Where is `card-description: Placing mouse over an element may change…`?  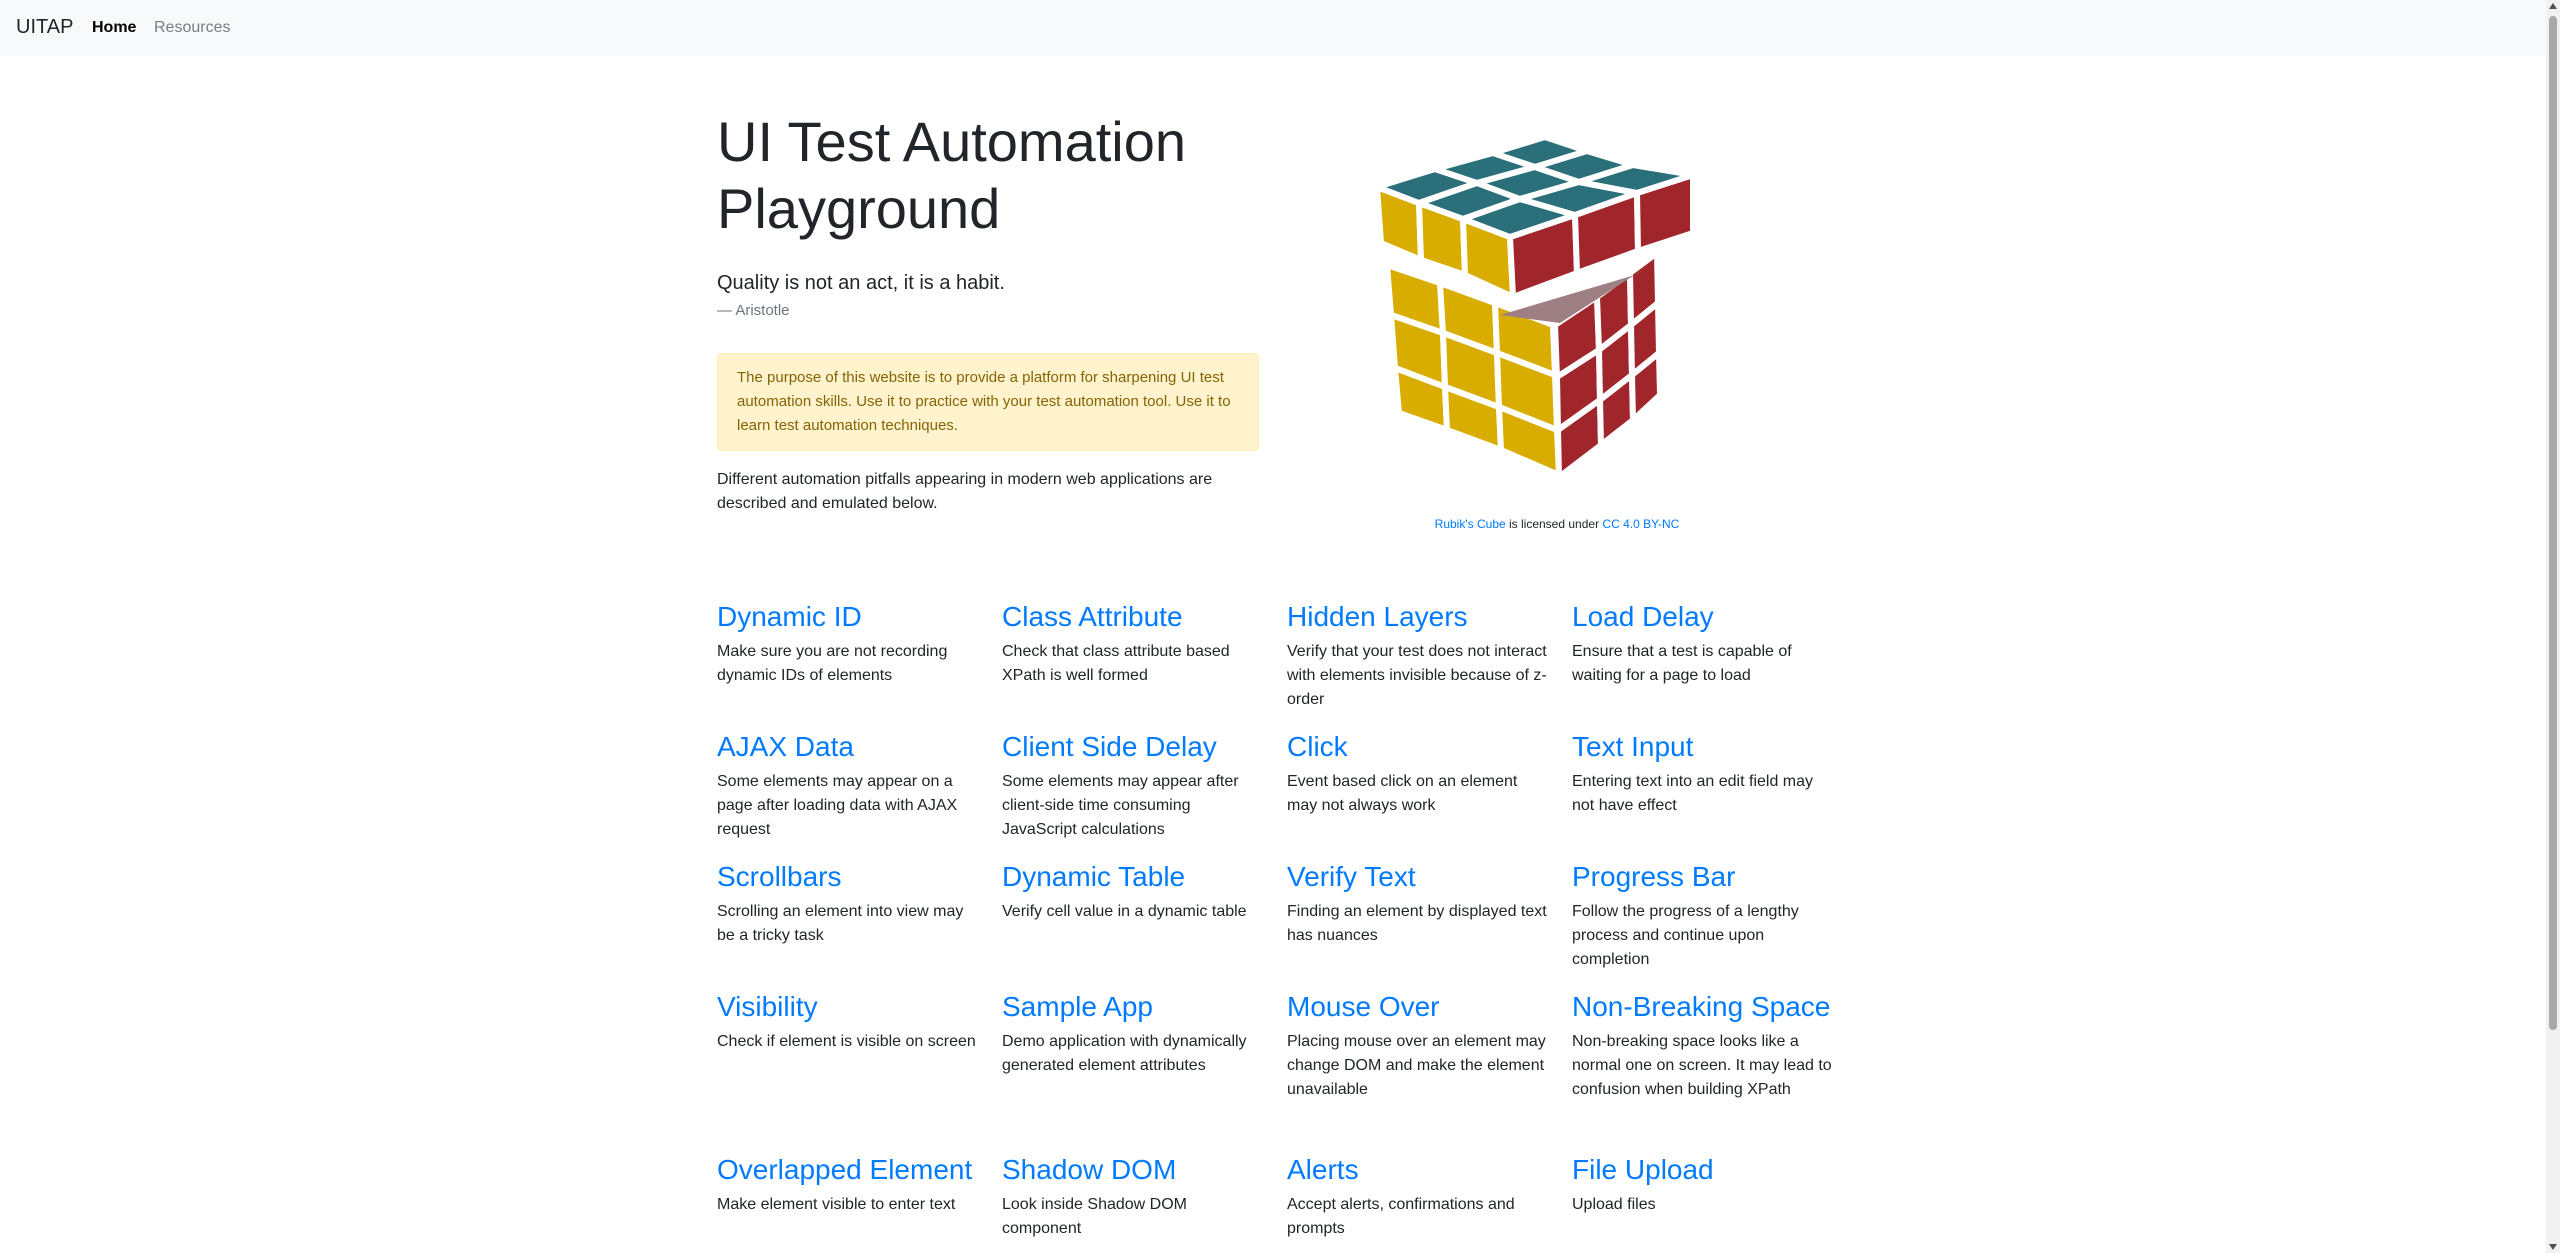 card-description: Placing mouse over an element may change… is located at coordinates (1416, 1065).